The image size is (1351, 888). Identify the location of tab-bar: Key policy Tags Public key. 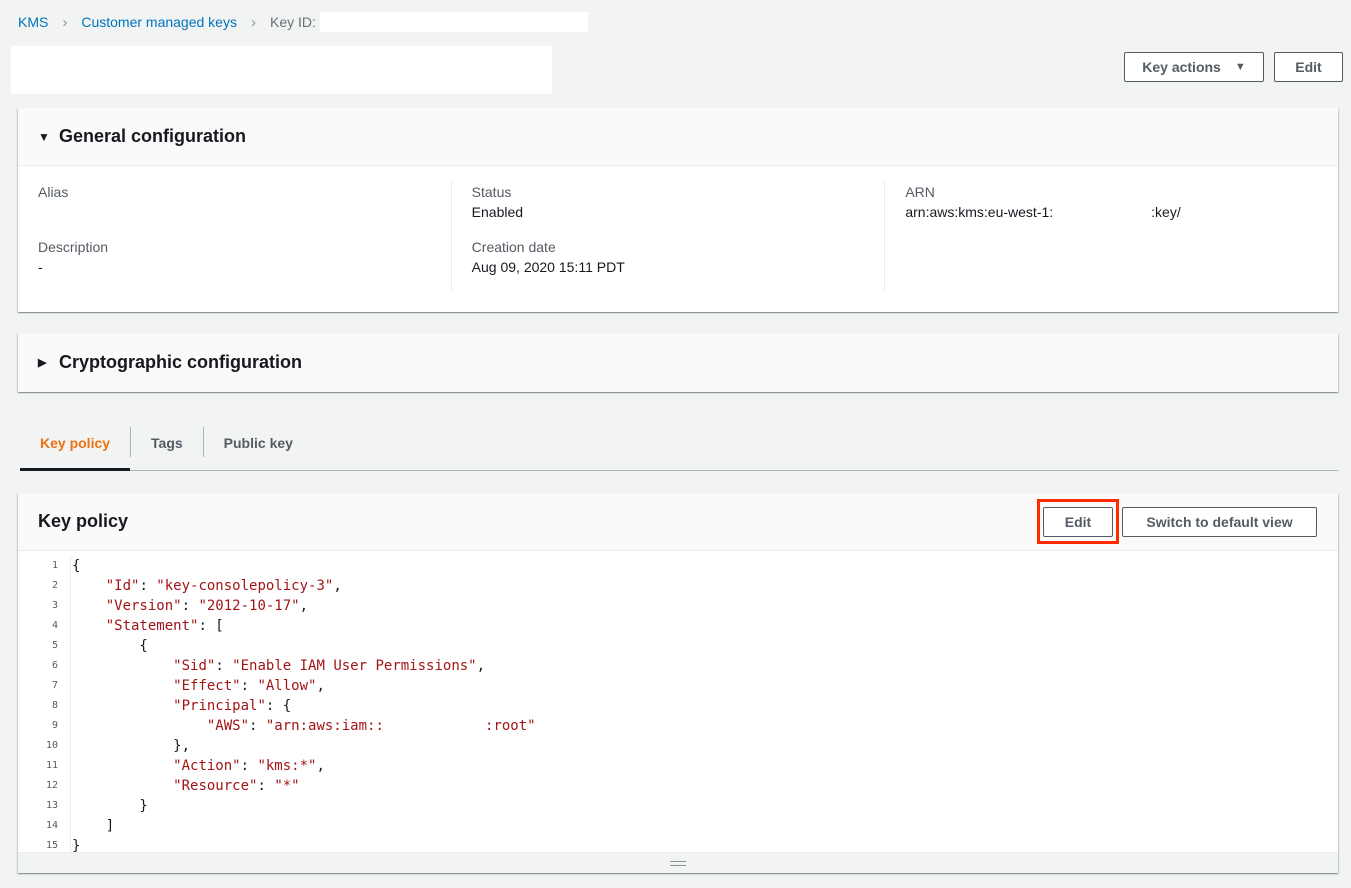
(679, 448).